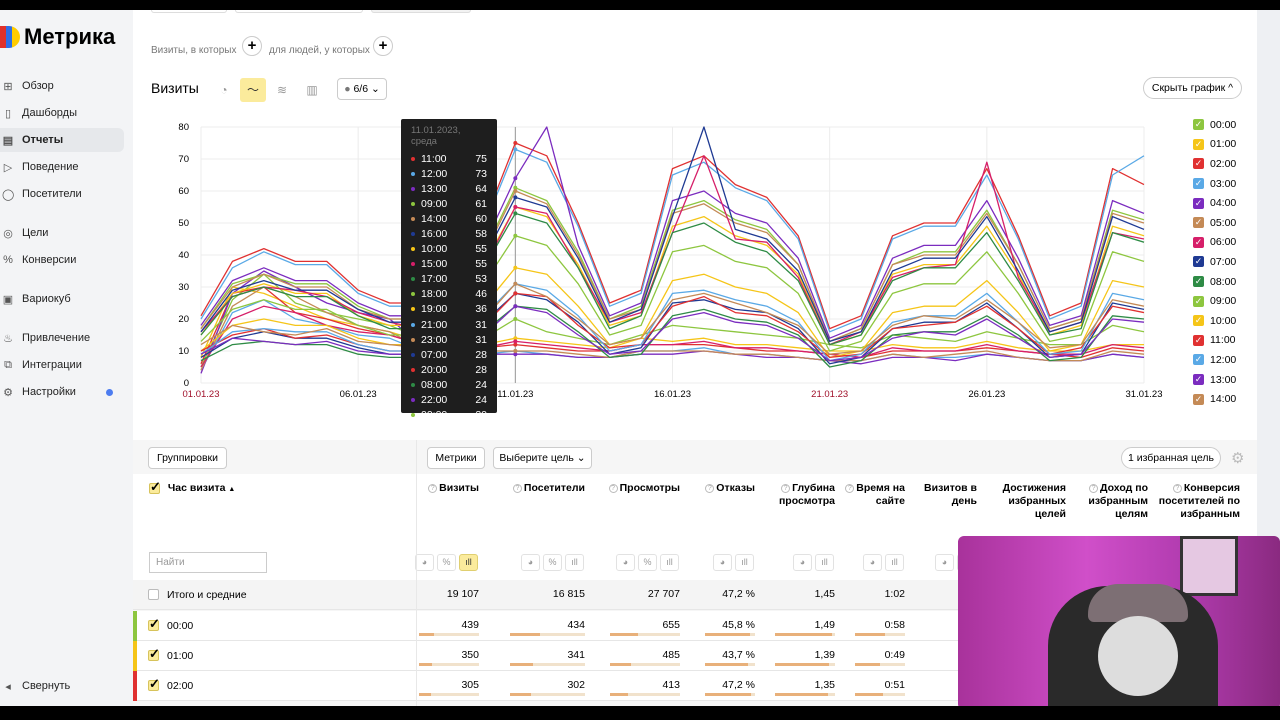 The image size is (1280, 720). I want to click on legend-item: ✓ 12:00, so click(1225, 360).